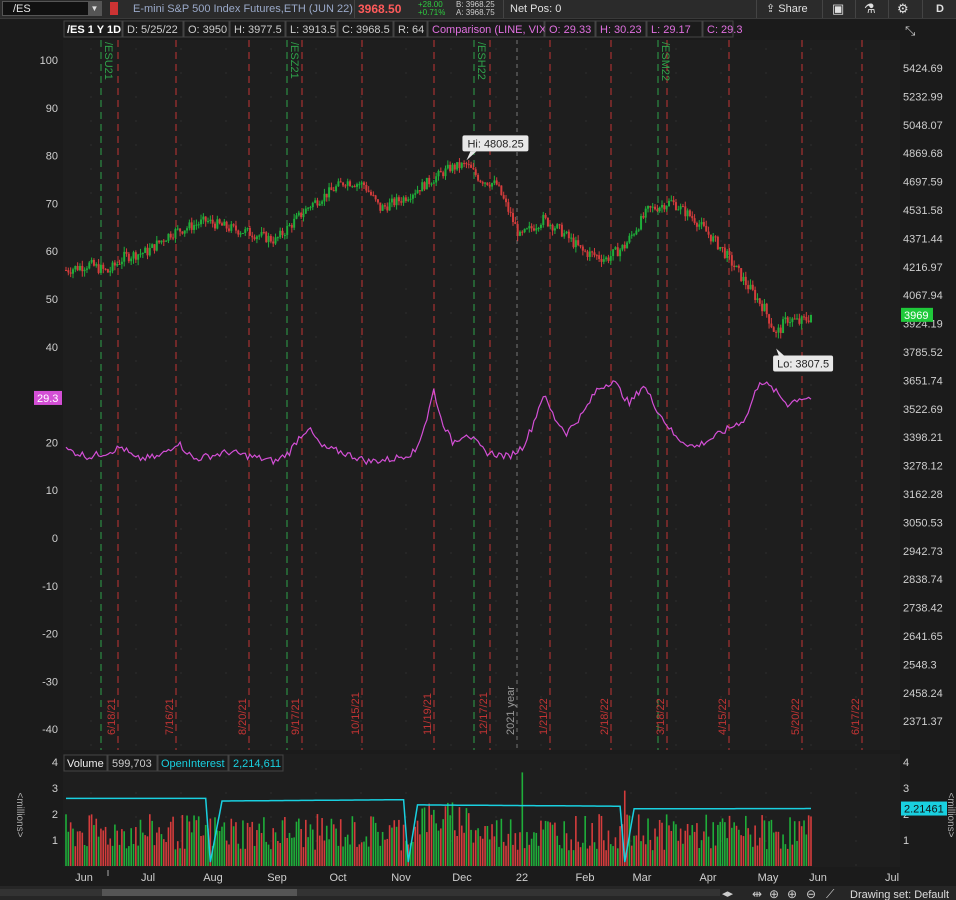 The height and width of the screenshot is (900, 956). Describe the element at coordinates (757, 893) in the screenshot. I see `expand-icon: ⇹` at that location.